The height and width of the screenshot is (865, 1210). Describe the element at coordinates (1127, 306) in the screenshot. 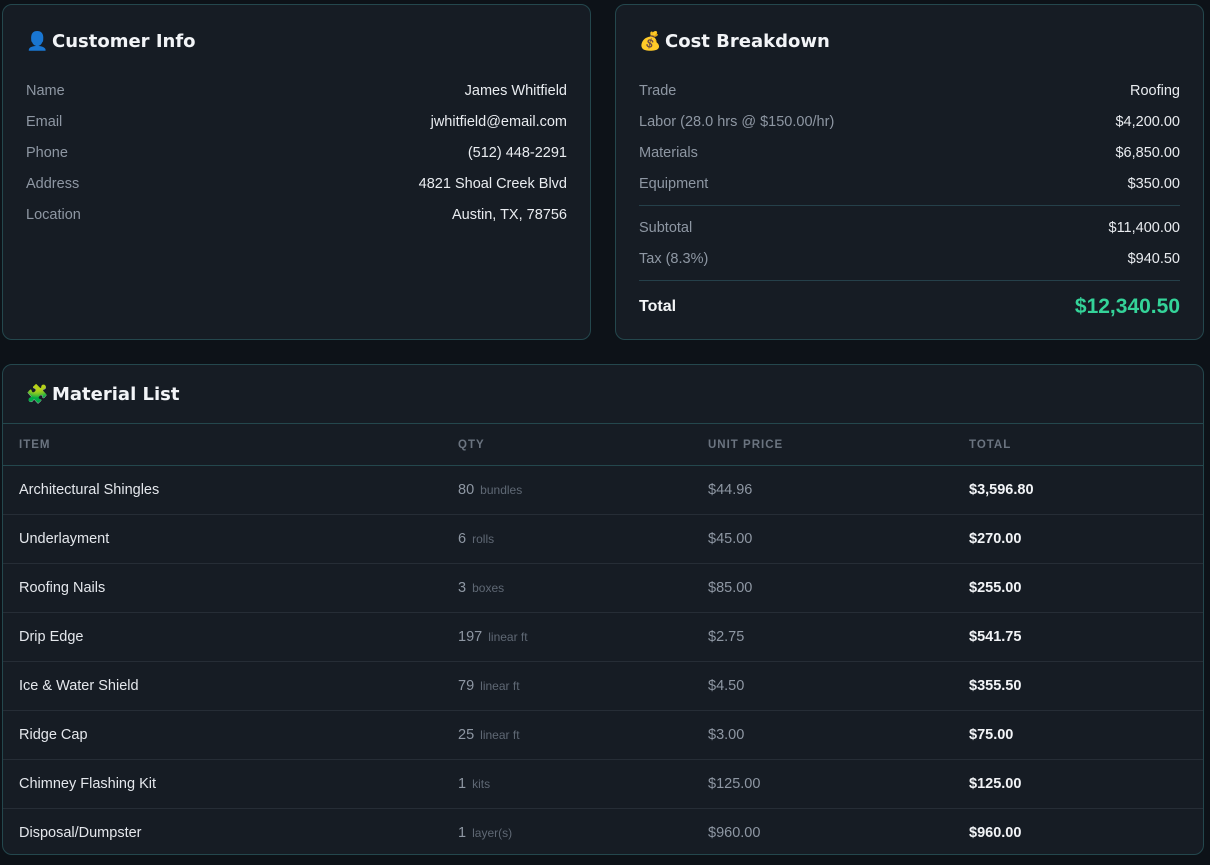

I see `total-value: $12,340.50` at that location.